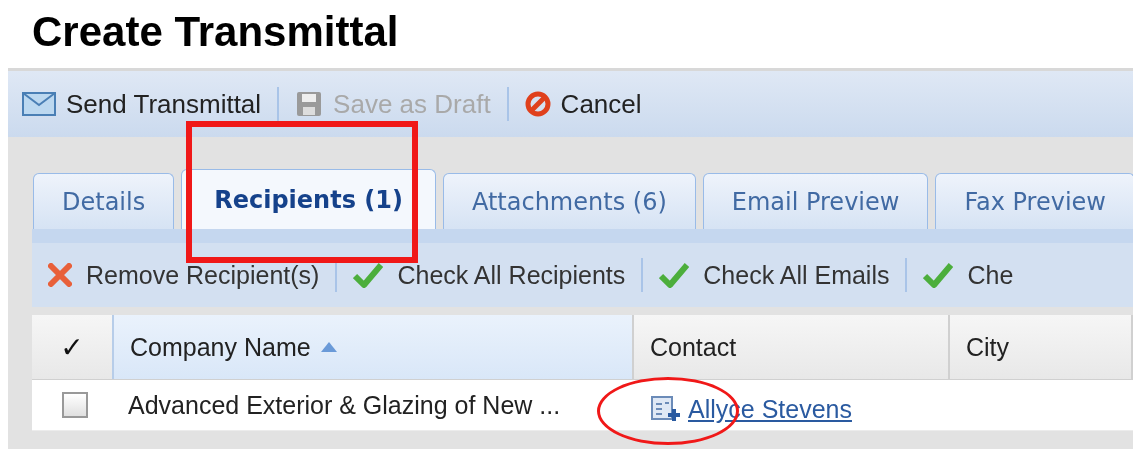 The image size is (1133, 449). I want to click on send-button: Send Transmittal, so click(142, 104).